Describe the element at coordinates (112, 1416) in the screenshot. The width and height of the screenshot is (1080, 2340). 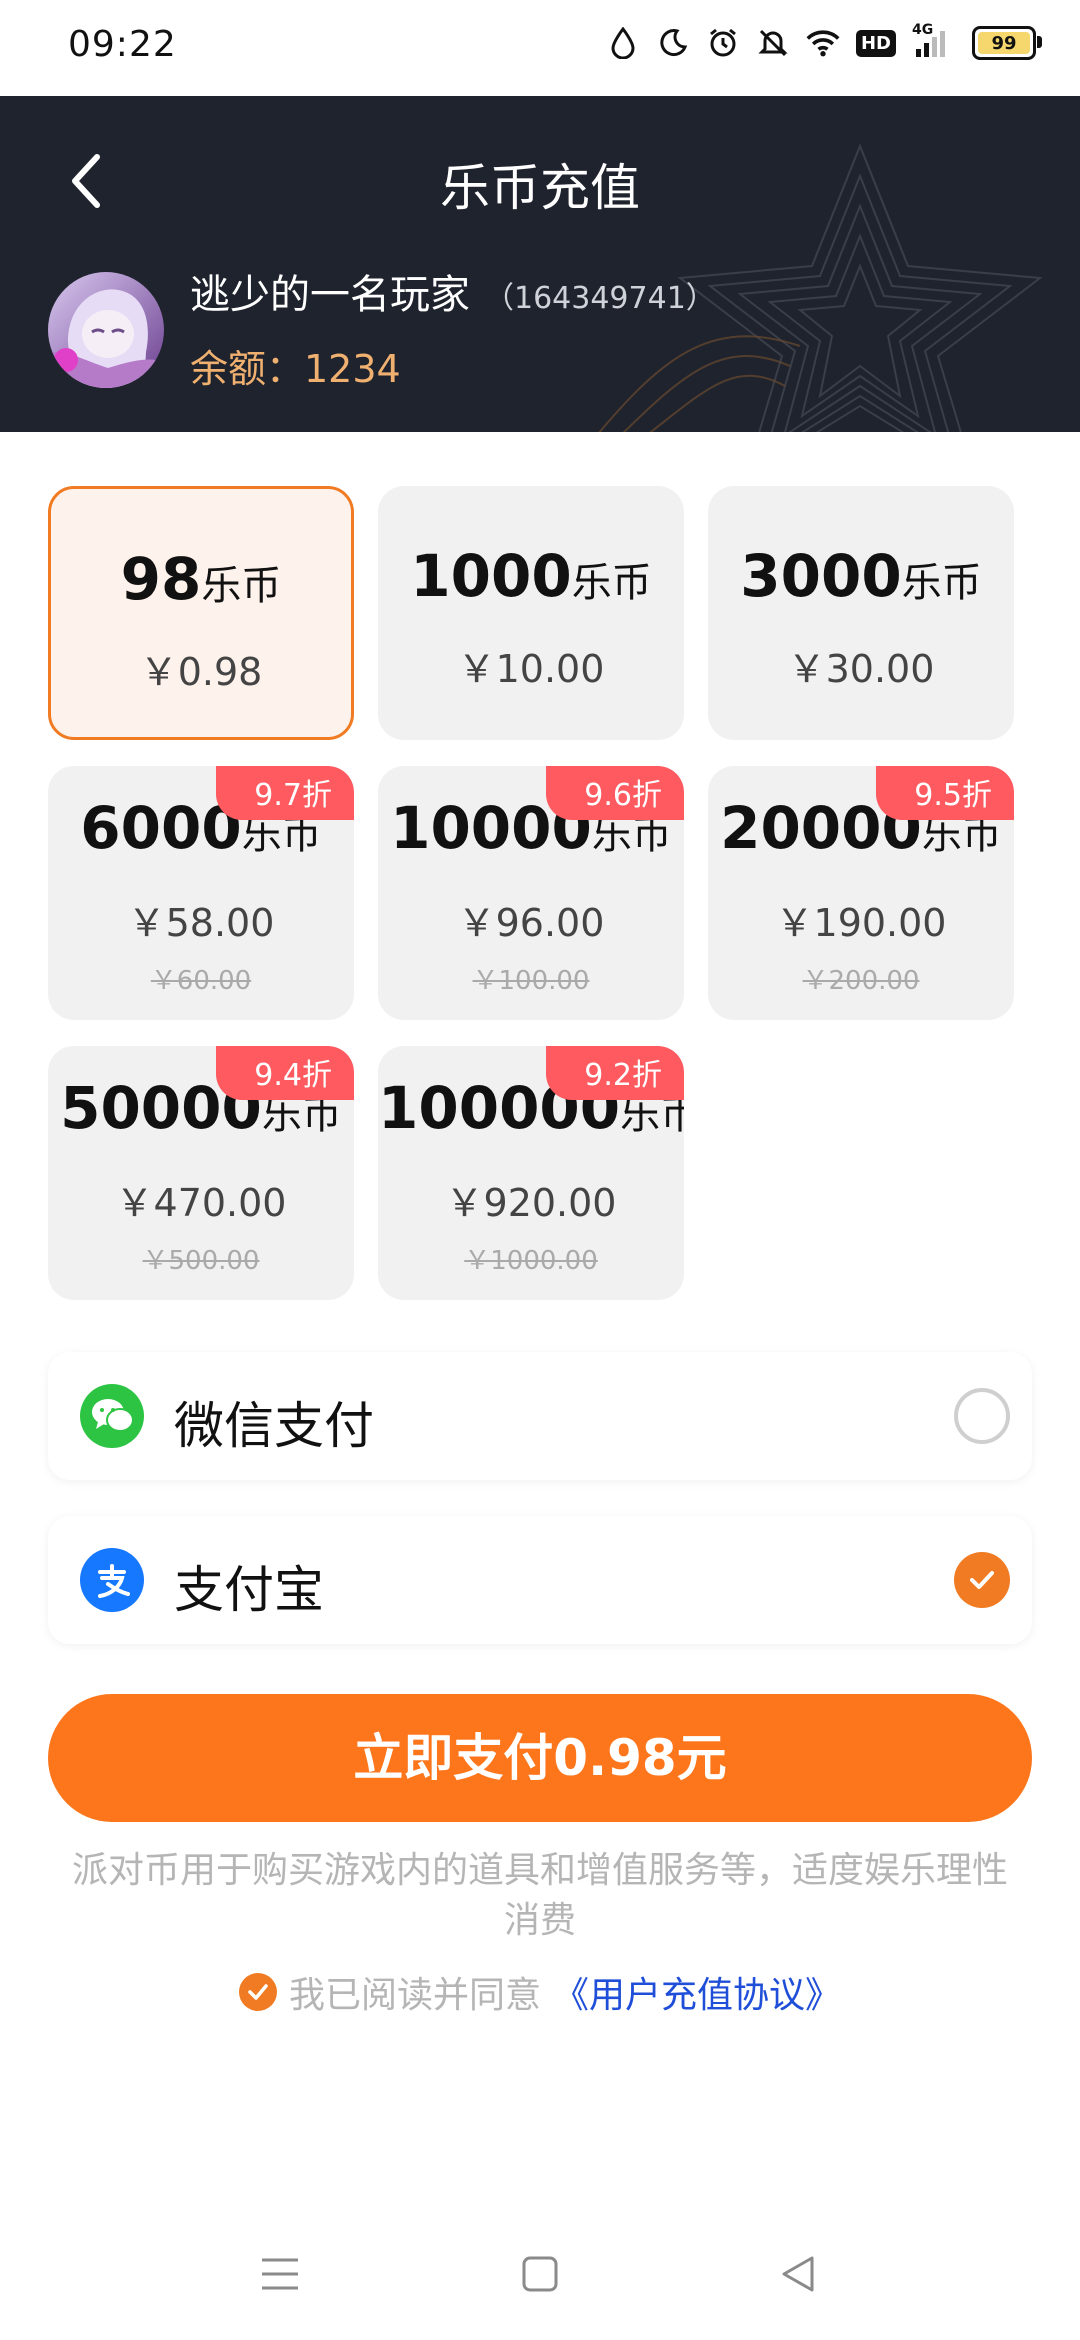
I see `wechat-icon` at that location.